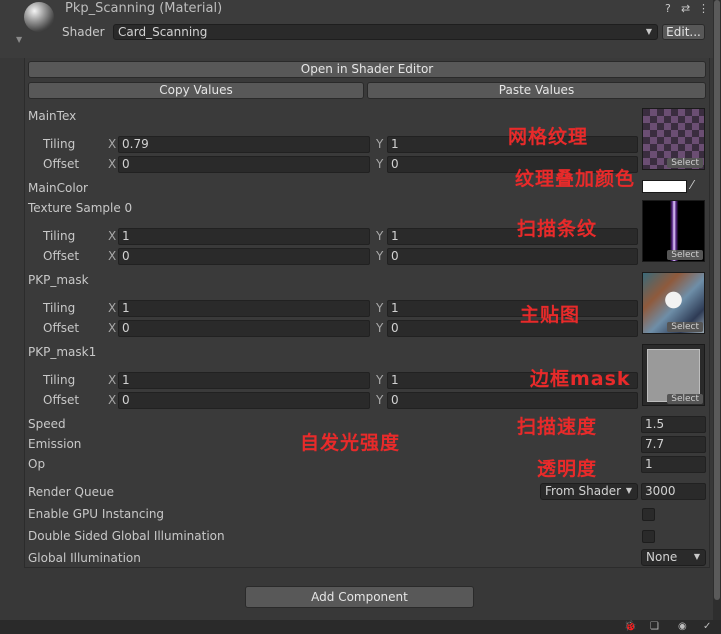 The height and width of the screenshot is (634, 721). Describe the element at coordinates (385, 32) in the screenshot. I see `shader-dropdown: Card_Scanning ▼` at that location.